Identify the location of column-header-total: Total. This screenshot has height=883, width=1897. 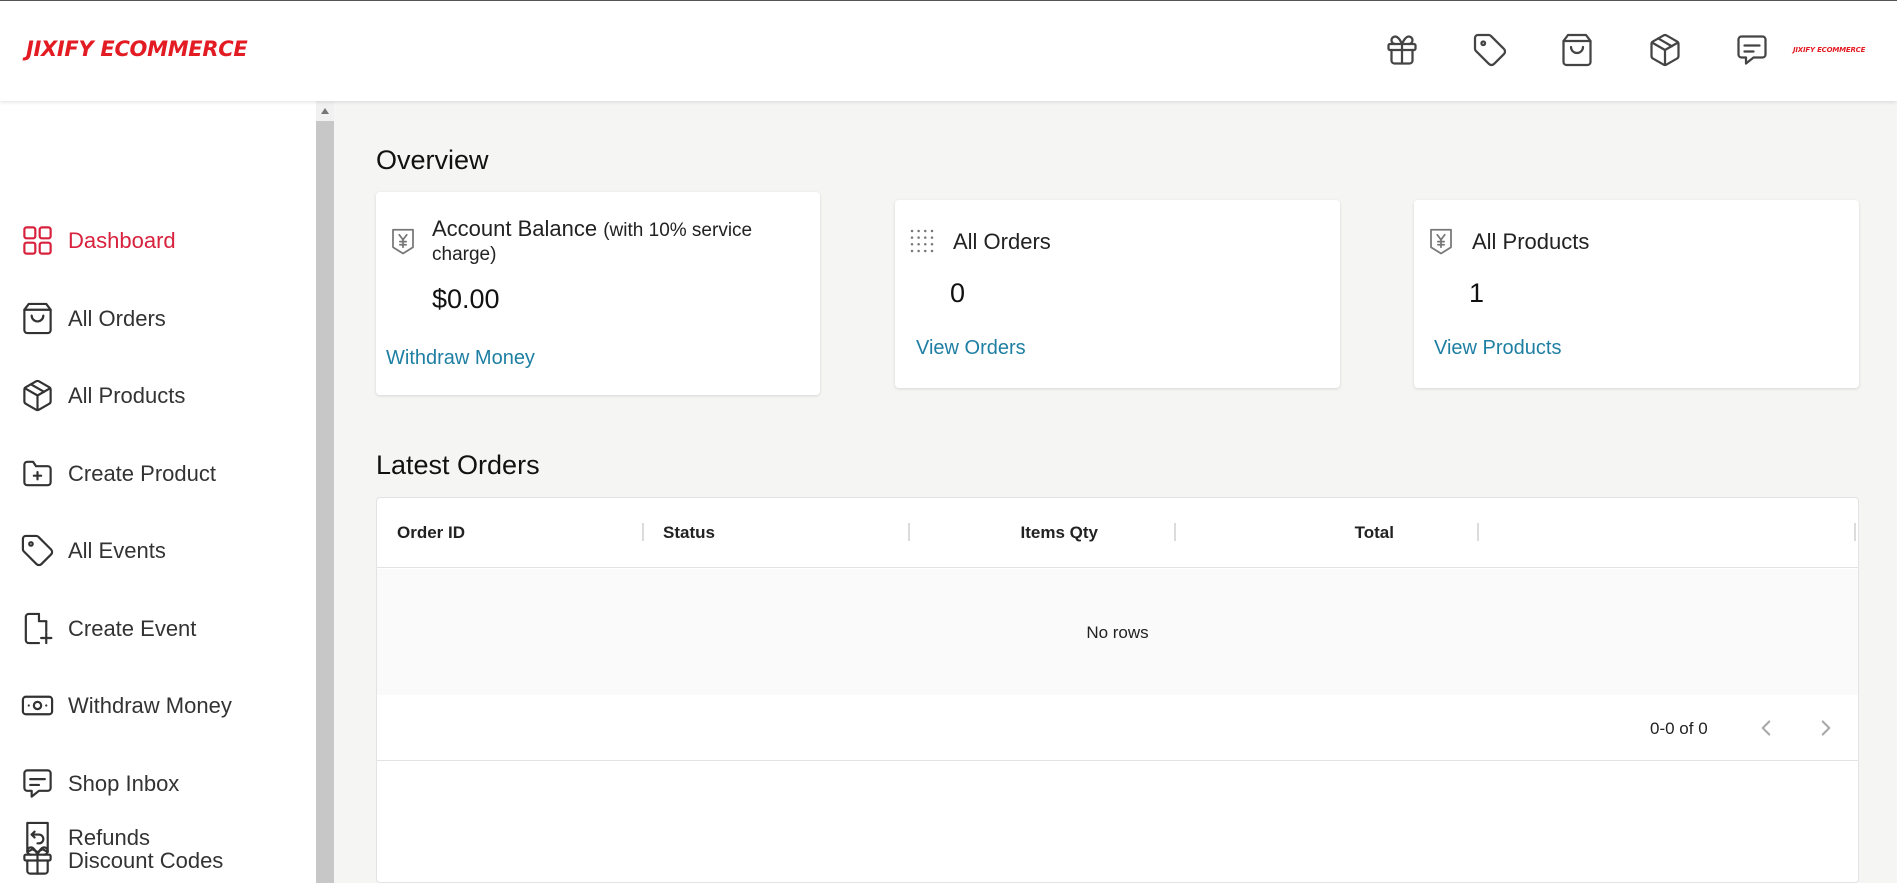
(1294, 533).